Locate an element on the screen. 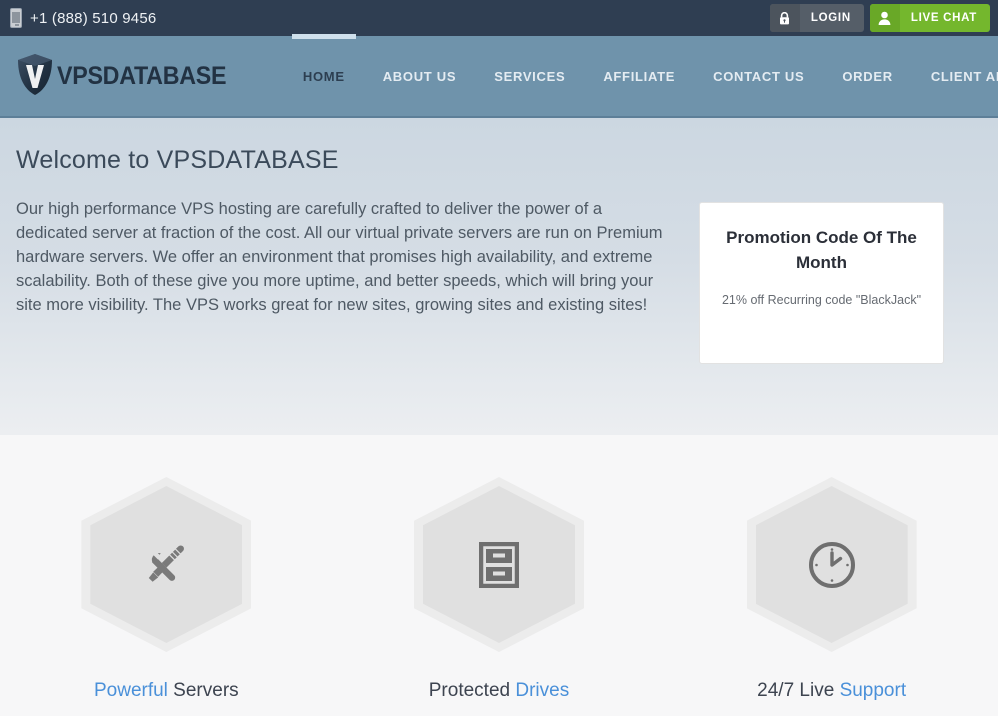 This screenshot has width=998, height=716. feature-protected-drives: Protected Drives is located at coordinates (499, 589).